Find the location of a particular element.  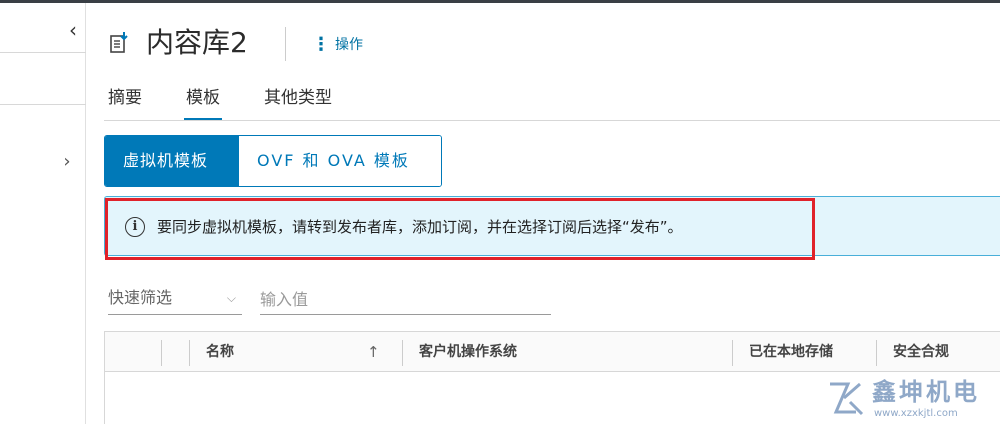

collapse-panel-icon: ‹ is located at coordinates (73, 30).